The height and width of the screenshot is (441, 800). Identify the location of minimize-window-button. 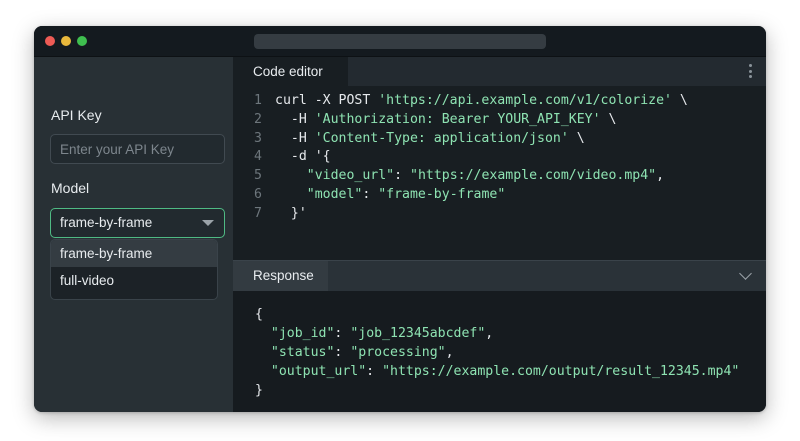
(66, 41).